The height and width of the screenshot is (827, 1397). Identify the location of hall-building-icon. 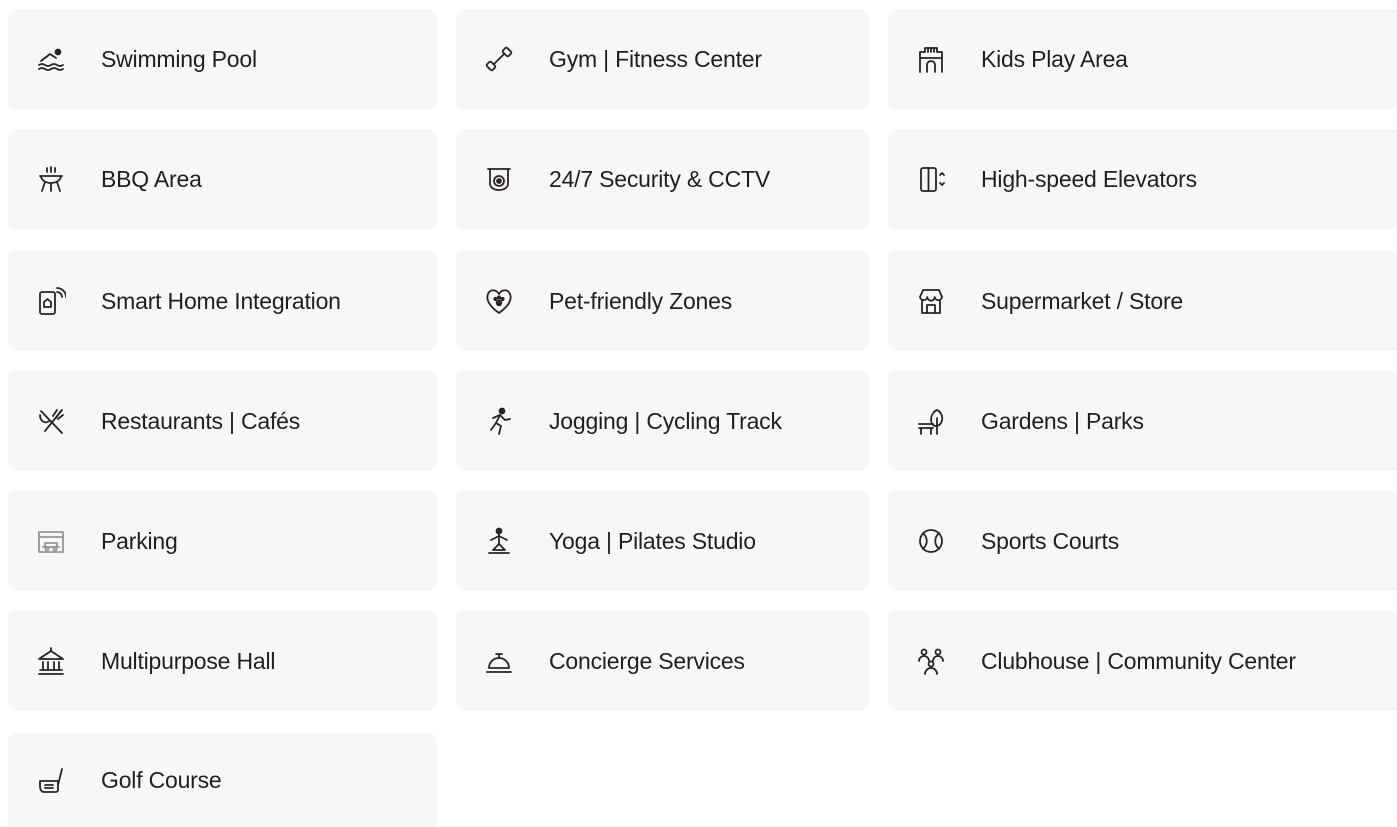
(51, 661).